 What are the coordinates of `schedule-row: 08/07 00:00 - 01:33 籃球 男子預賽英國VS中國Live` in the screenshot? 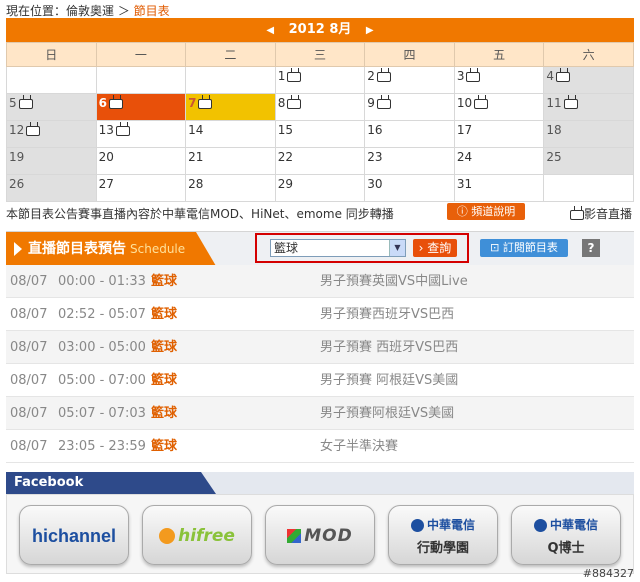 It's located at (320, 281).